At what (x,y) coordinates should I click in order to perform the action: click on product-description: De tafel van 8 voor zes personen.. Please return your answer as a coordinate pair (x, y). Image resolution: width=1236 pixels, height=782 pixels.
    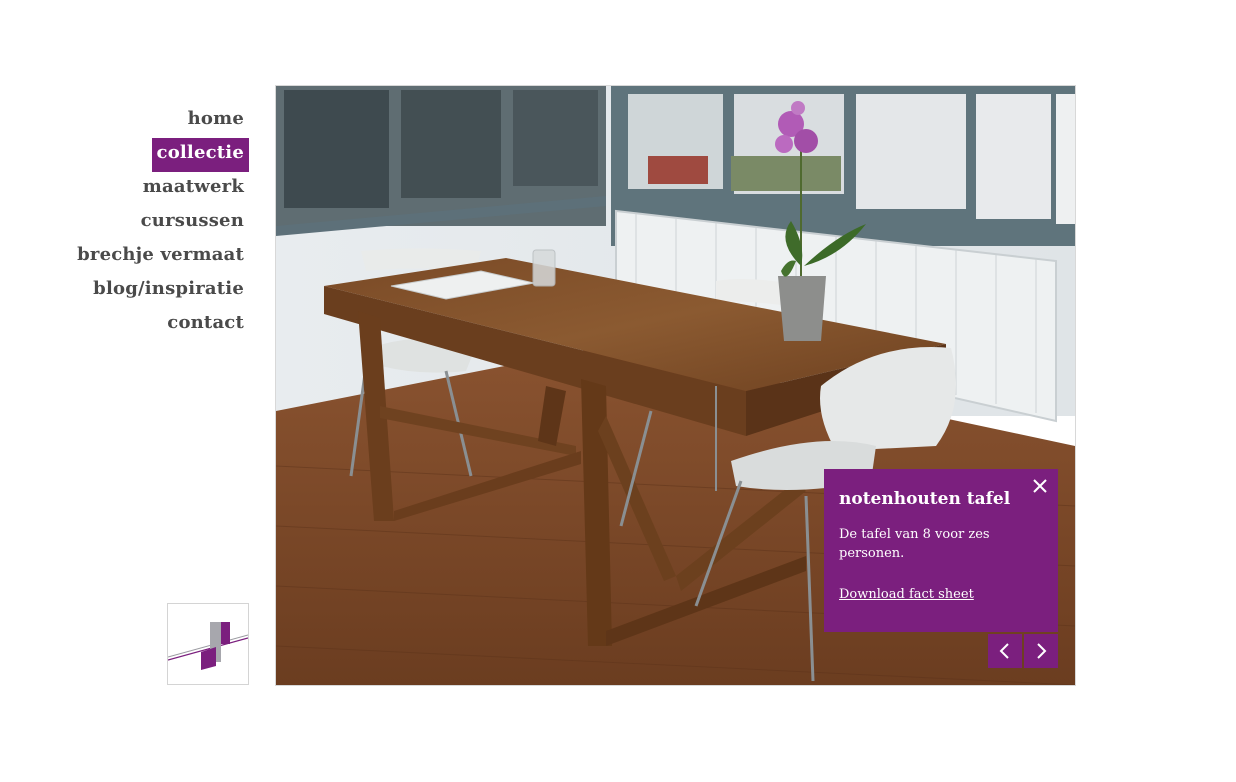
    Looking at the image, I should click on (914, 544).